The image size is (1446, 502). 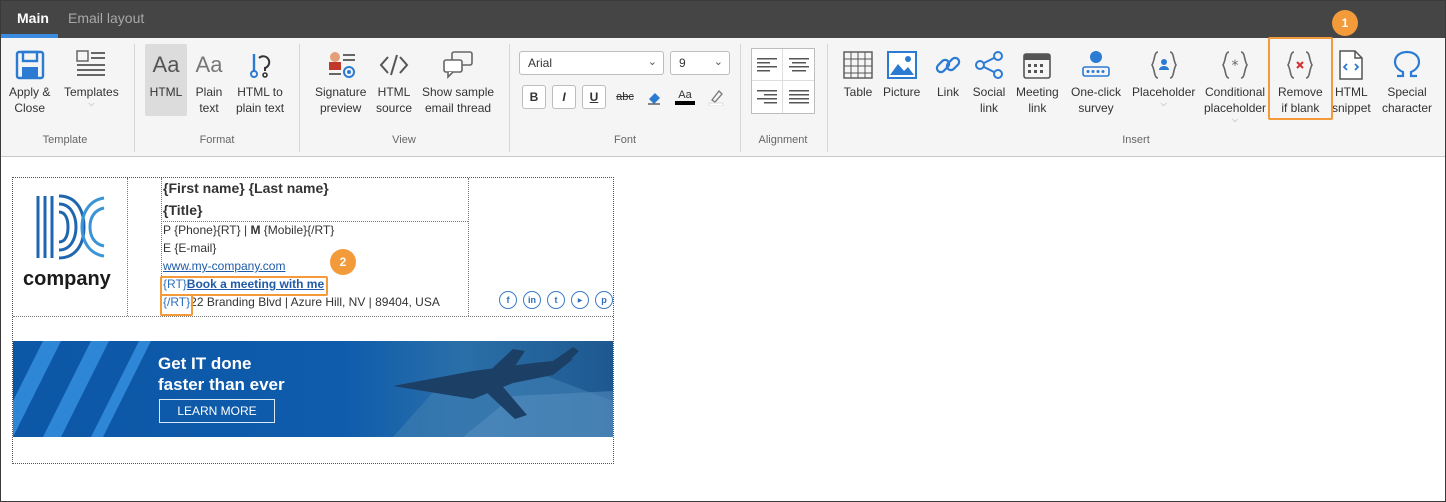 I want to click on learn-more-button: LEARN MORE, so click(x=217, y=411).